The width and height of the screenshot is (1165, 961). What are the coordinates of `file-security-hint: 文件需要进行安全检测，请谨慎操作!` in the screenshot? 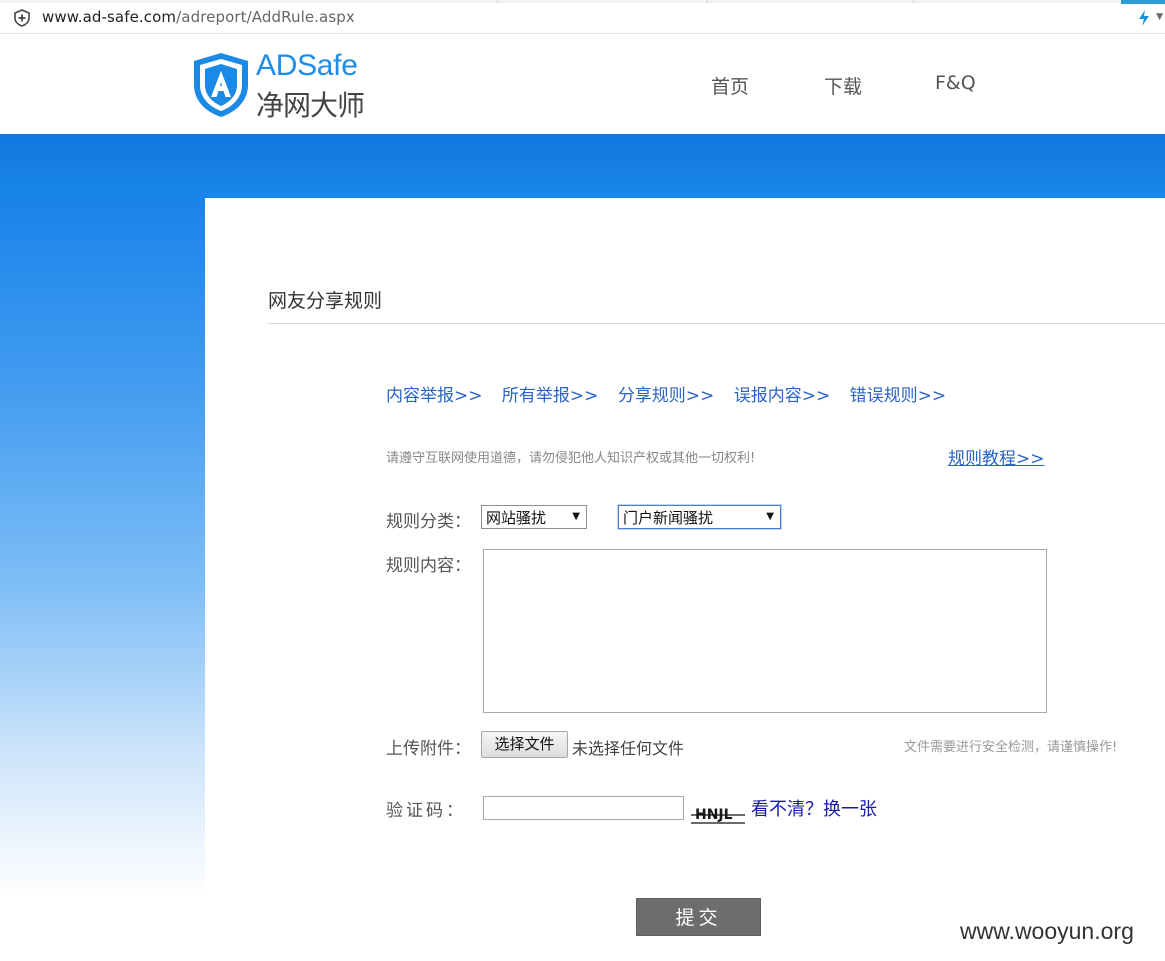 It's located at (1011, 747).